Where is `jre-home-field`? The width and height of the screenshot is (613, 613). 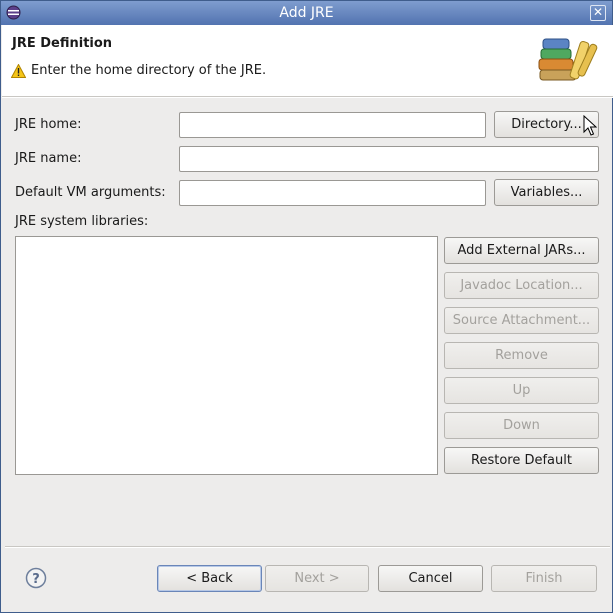
jre-home-field is located at coordinates (332, 125).